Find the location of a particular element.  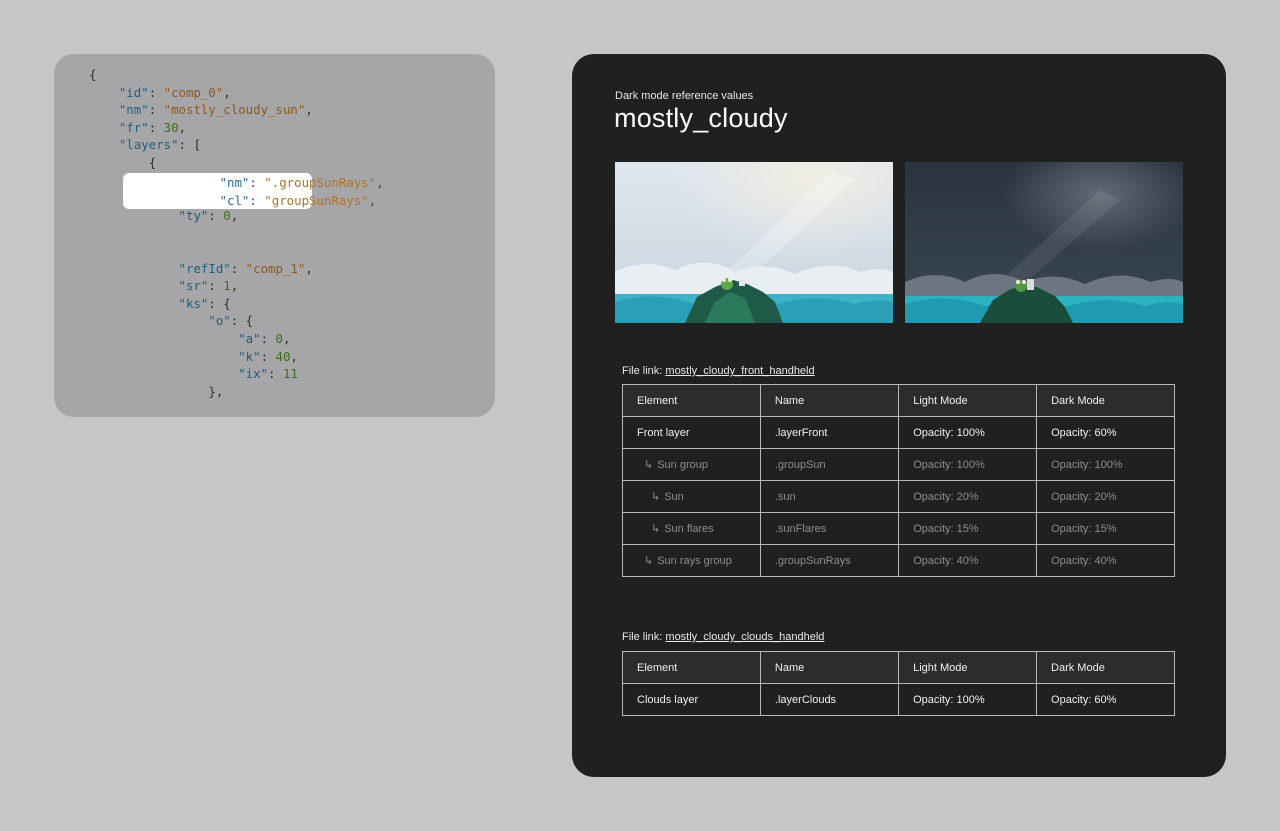

file-link-front-handheld: mostly_cloudy_front_handheld is located at coordinates (739, 371).